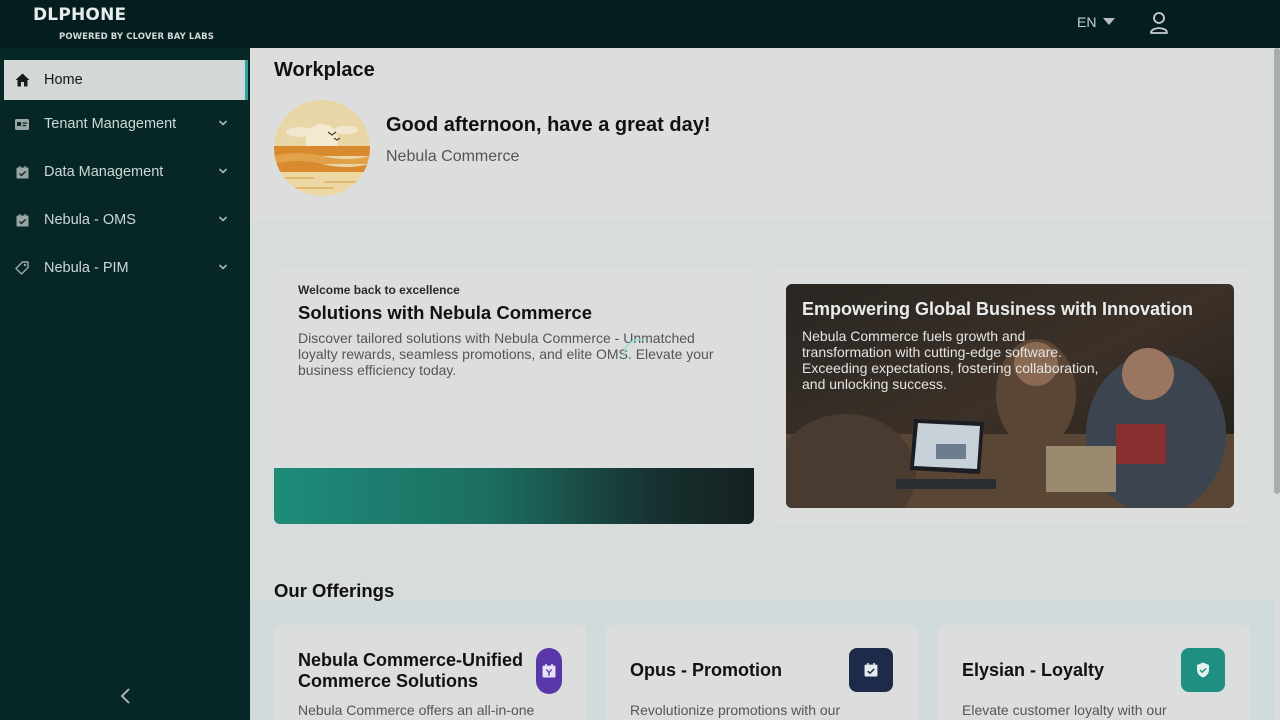 The width and height of the screenshot is (1280, 720). Describe the element at coordinates (334, 590) in the screenshot. I see `offerings-title: Our Offerings` at that location.